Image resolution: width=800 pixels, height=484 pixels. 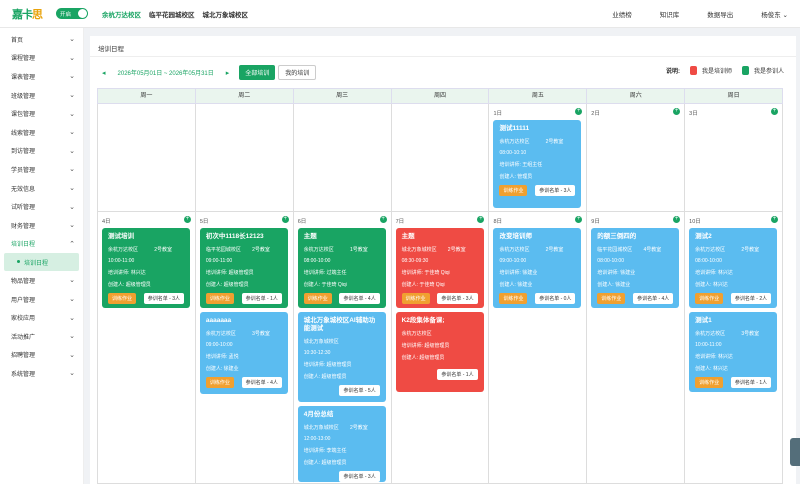 I want to click on sidebar-item-label: 财务管理, so click(x=23, y=226).